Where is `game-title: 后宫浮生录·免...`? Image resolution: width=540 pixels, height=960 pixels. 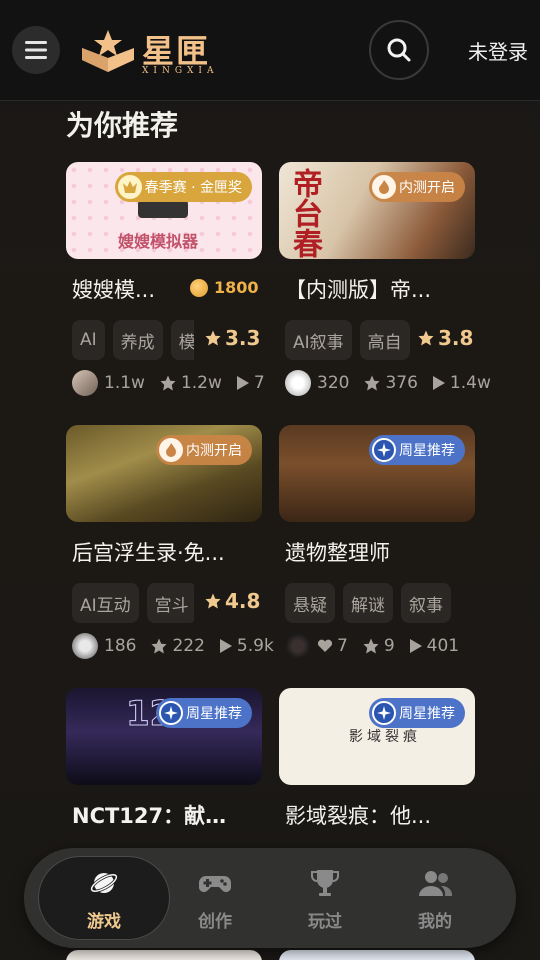 game-title: 后宫浮生录·免... is located at coordinates (148, 553).